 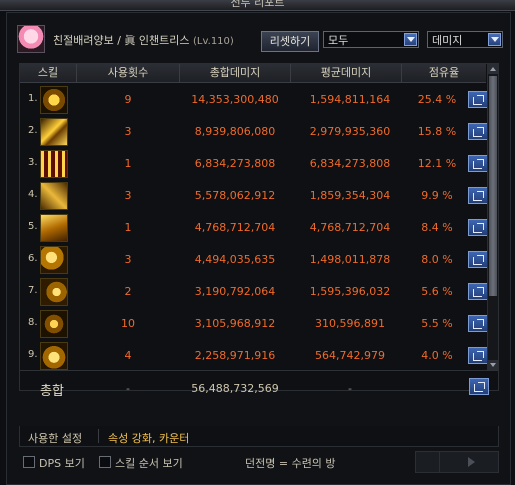 I want to click on share-cell: 5.5 %, so click(x=437, y=323).